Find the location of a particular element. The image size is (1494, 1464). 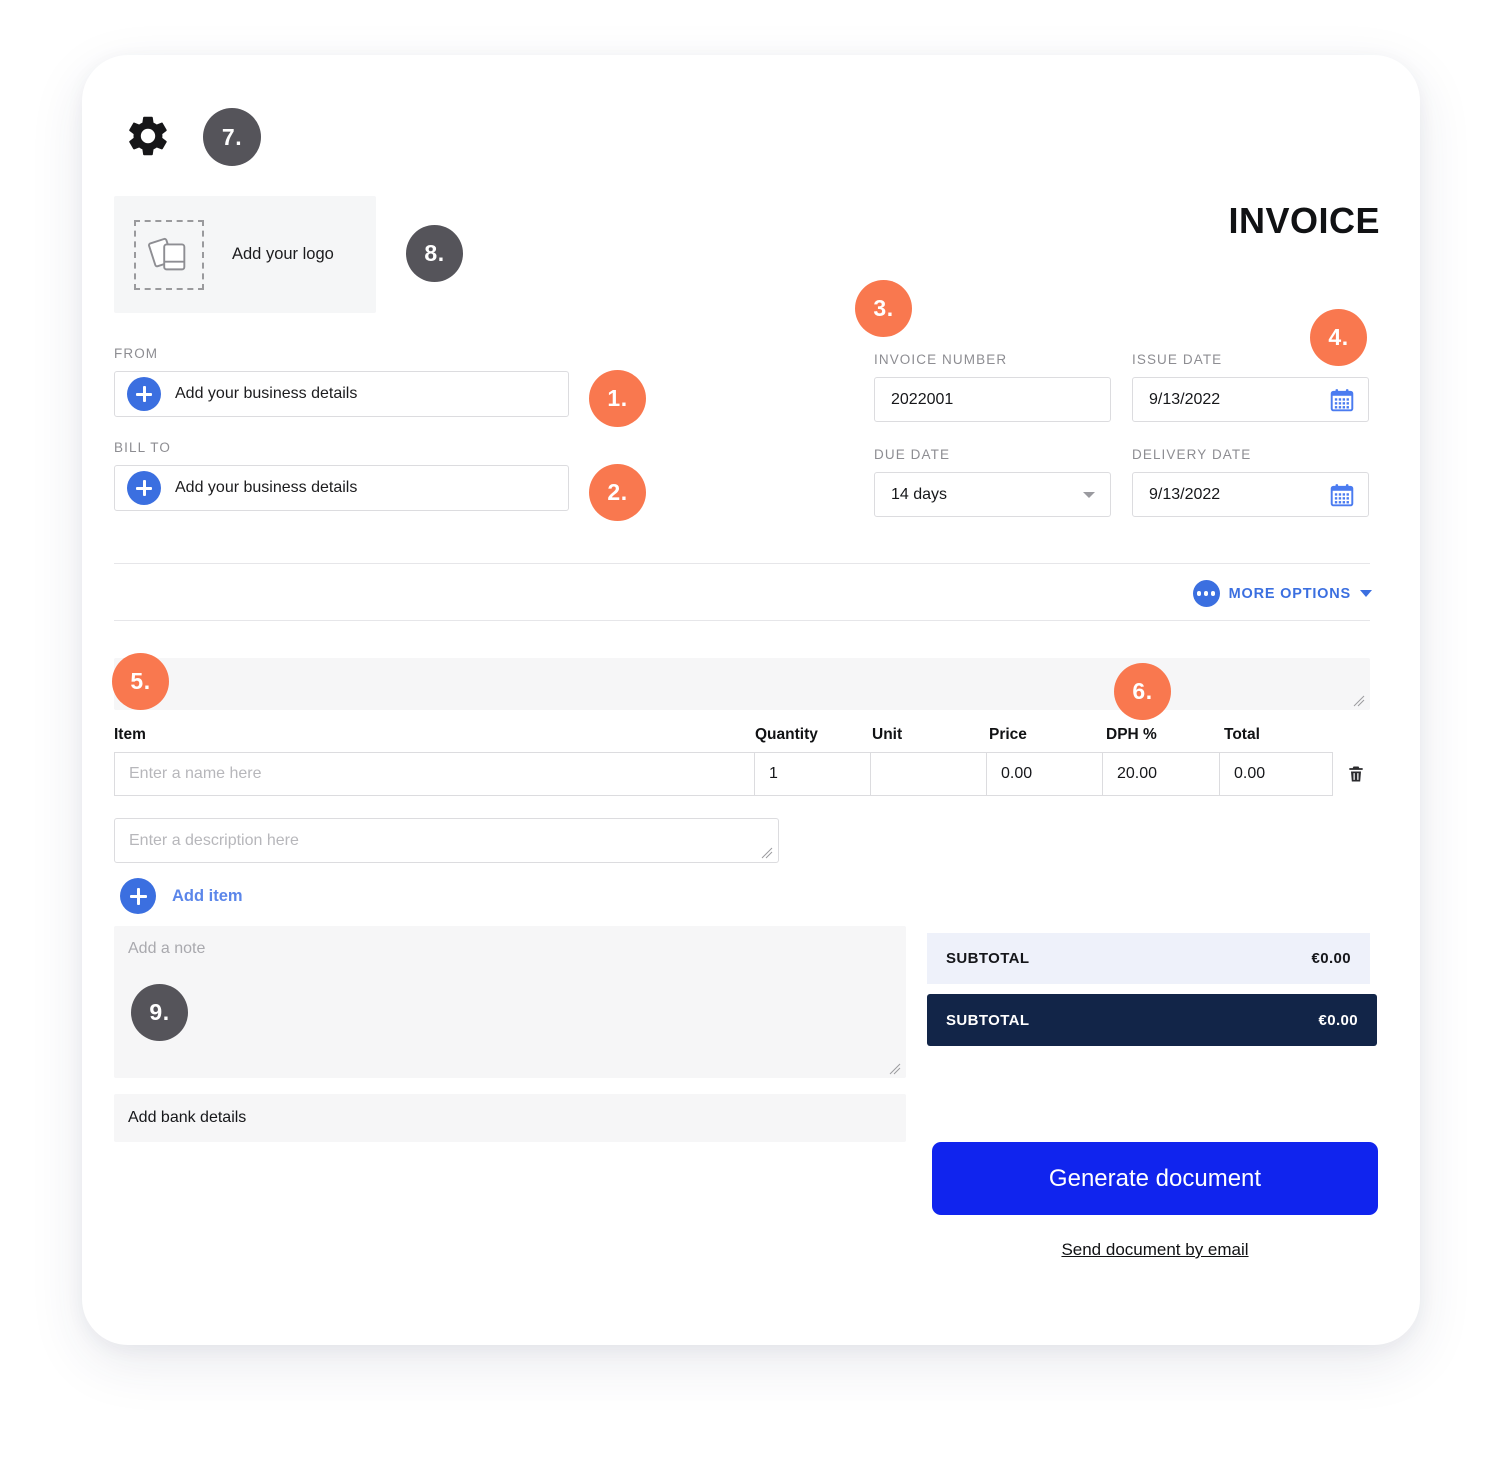

delivery-date-input: 9/13/2022 is located at coordinates (1250, 494).